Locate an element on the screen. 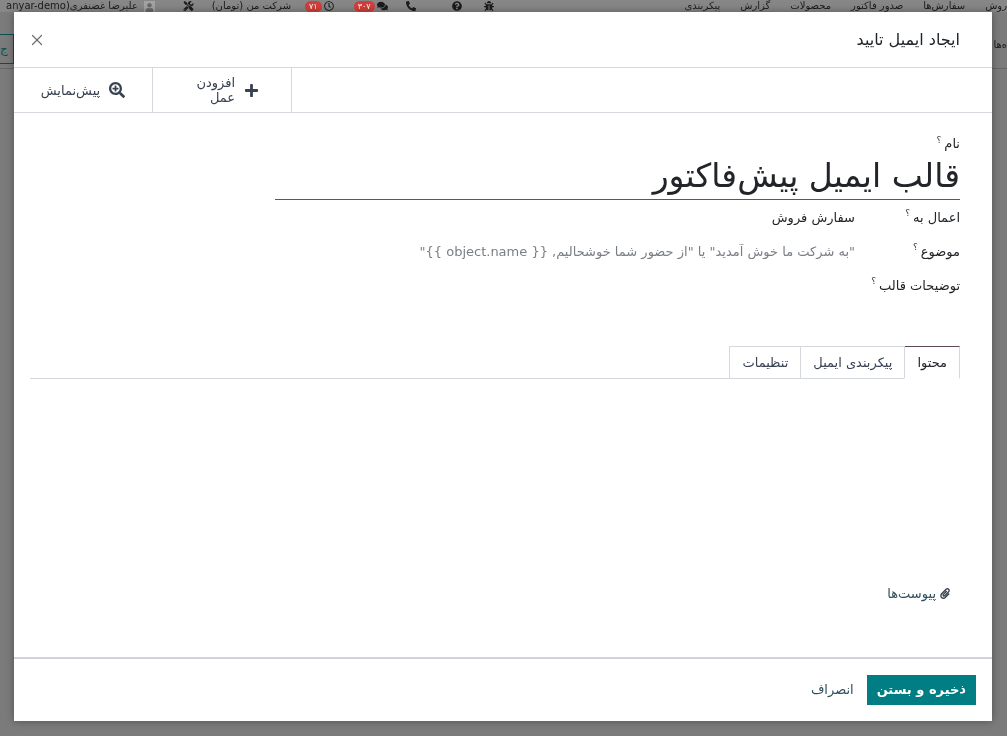 This screenshot has width=1007, height=736. phone-icon is located at coordinates (410, 6).